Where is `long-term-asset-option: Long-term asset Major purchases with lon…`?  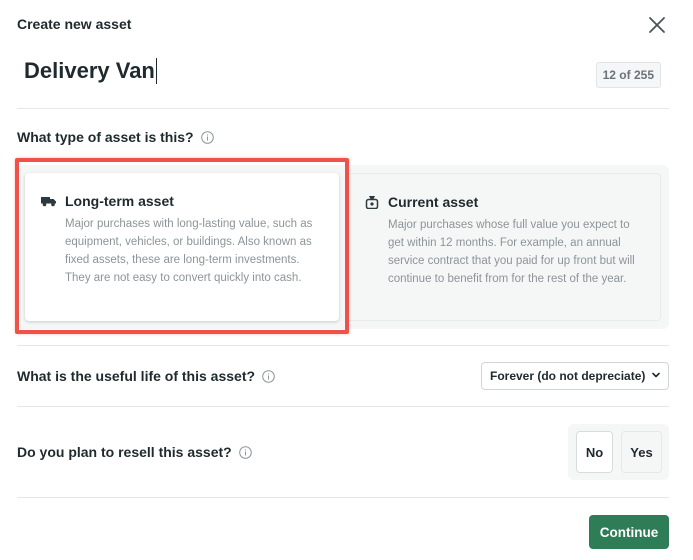
long-term-asset-option: Long-term asset Major purchases with lon… is located at coordinates (182, 247).